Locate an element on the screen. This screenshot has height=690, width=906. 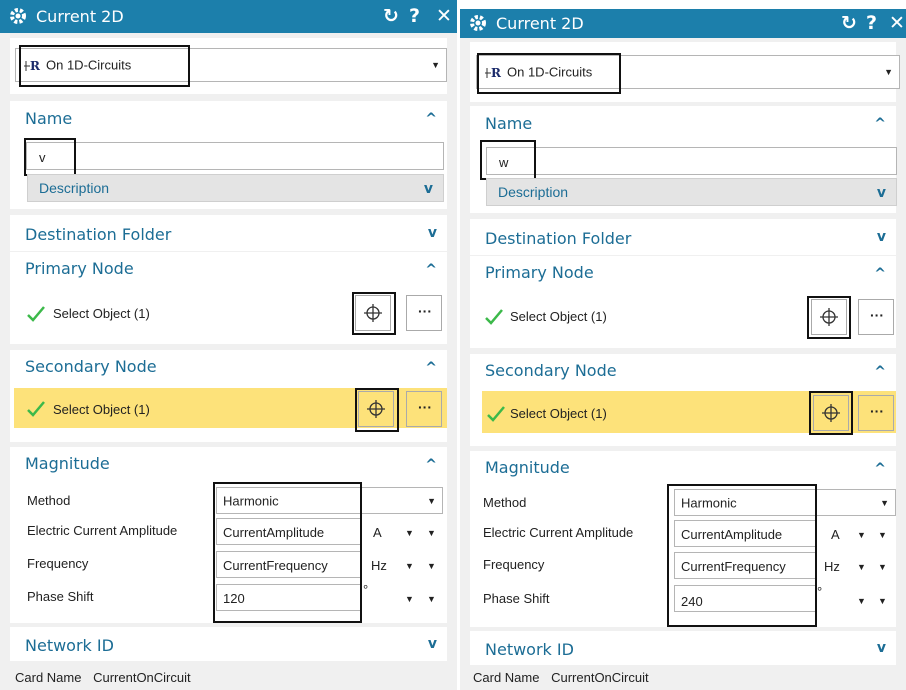
name-section: Name ^ v Description v is located at coordinates (228, 155).